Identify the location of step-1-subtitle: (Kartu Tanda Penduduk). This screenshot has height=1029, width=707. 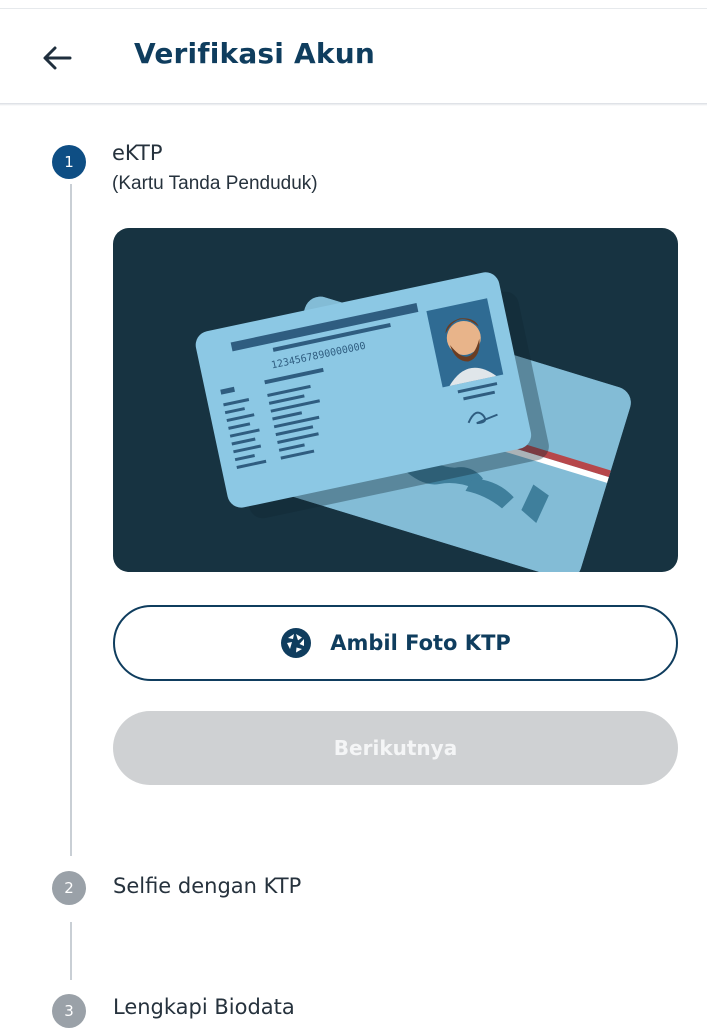
(215, 183).